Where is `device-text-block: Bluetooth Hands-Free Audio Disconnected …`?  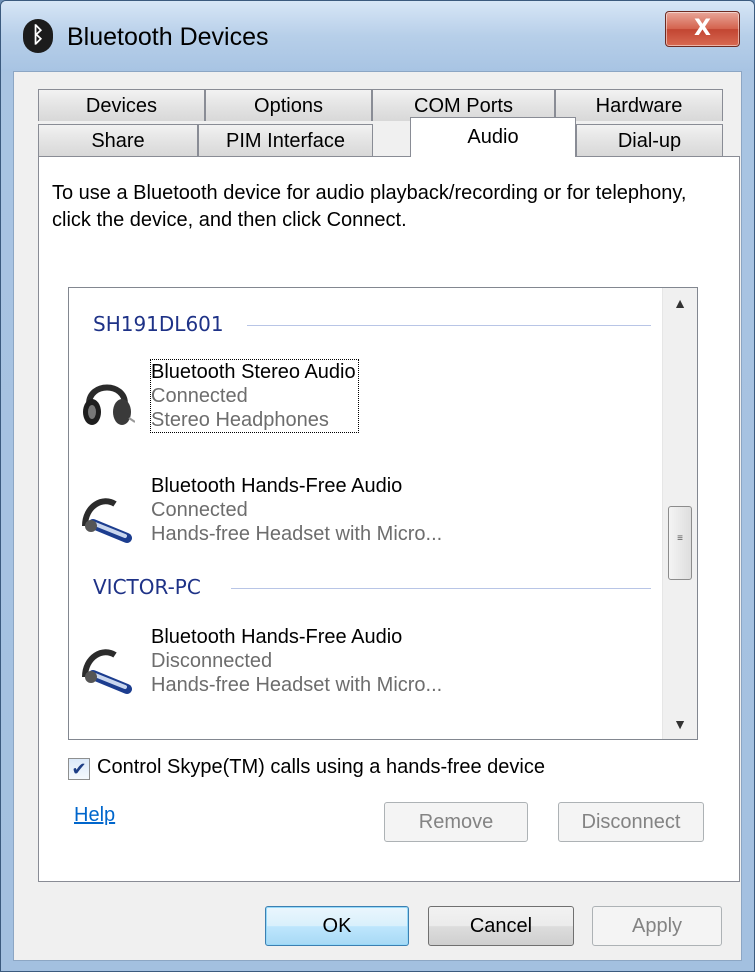 device-text-block: Bluetooth Hands-Free Audio Disconnected … is located at coordinates (296, 661).